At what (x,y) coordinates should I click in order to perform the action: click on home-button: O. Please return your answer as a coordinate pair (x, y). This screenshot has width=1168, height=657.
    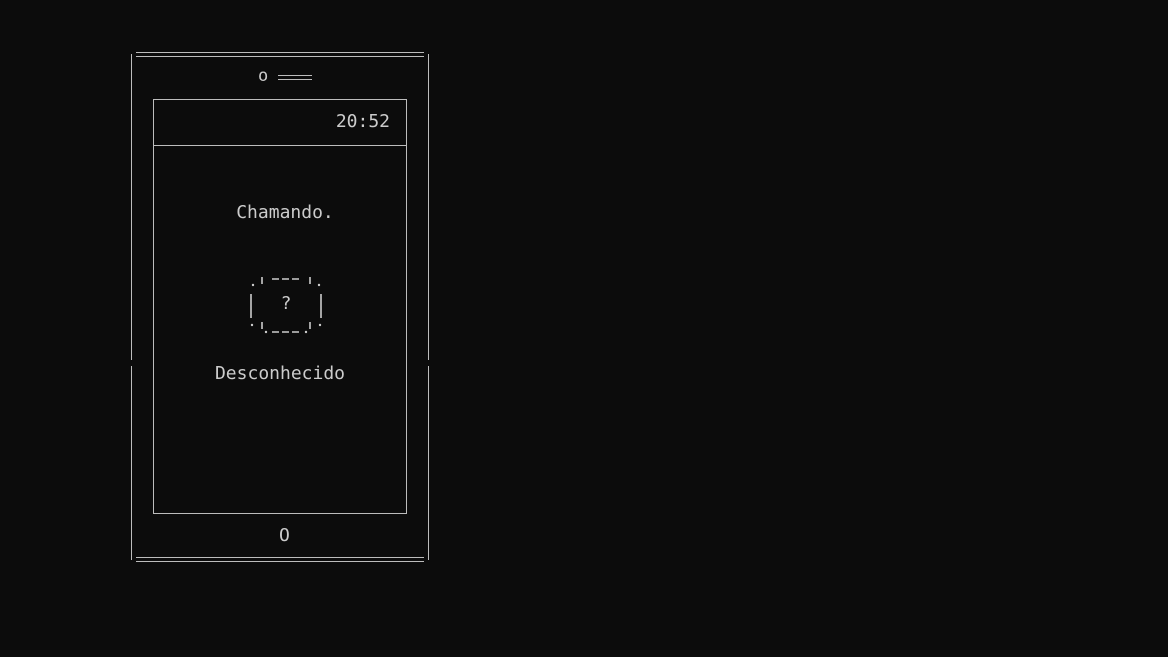
    Looking at the image, I should click on (284, 536).